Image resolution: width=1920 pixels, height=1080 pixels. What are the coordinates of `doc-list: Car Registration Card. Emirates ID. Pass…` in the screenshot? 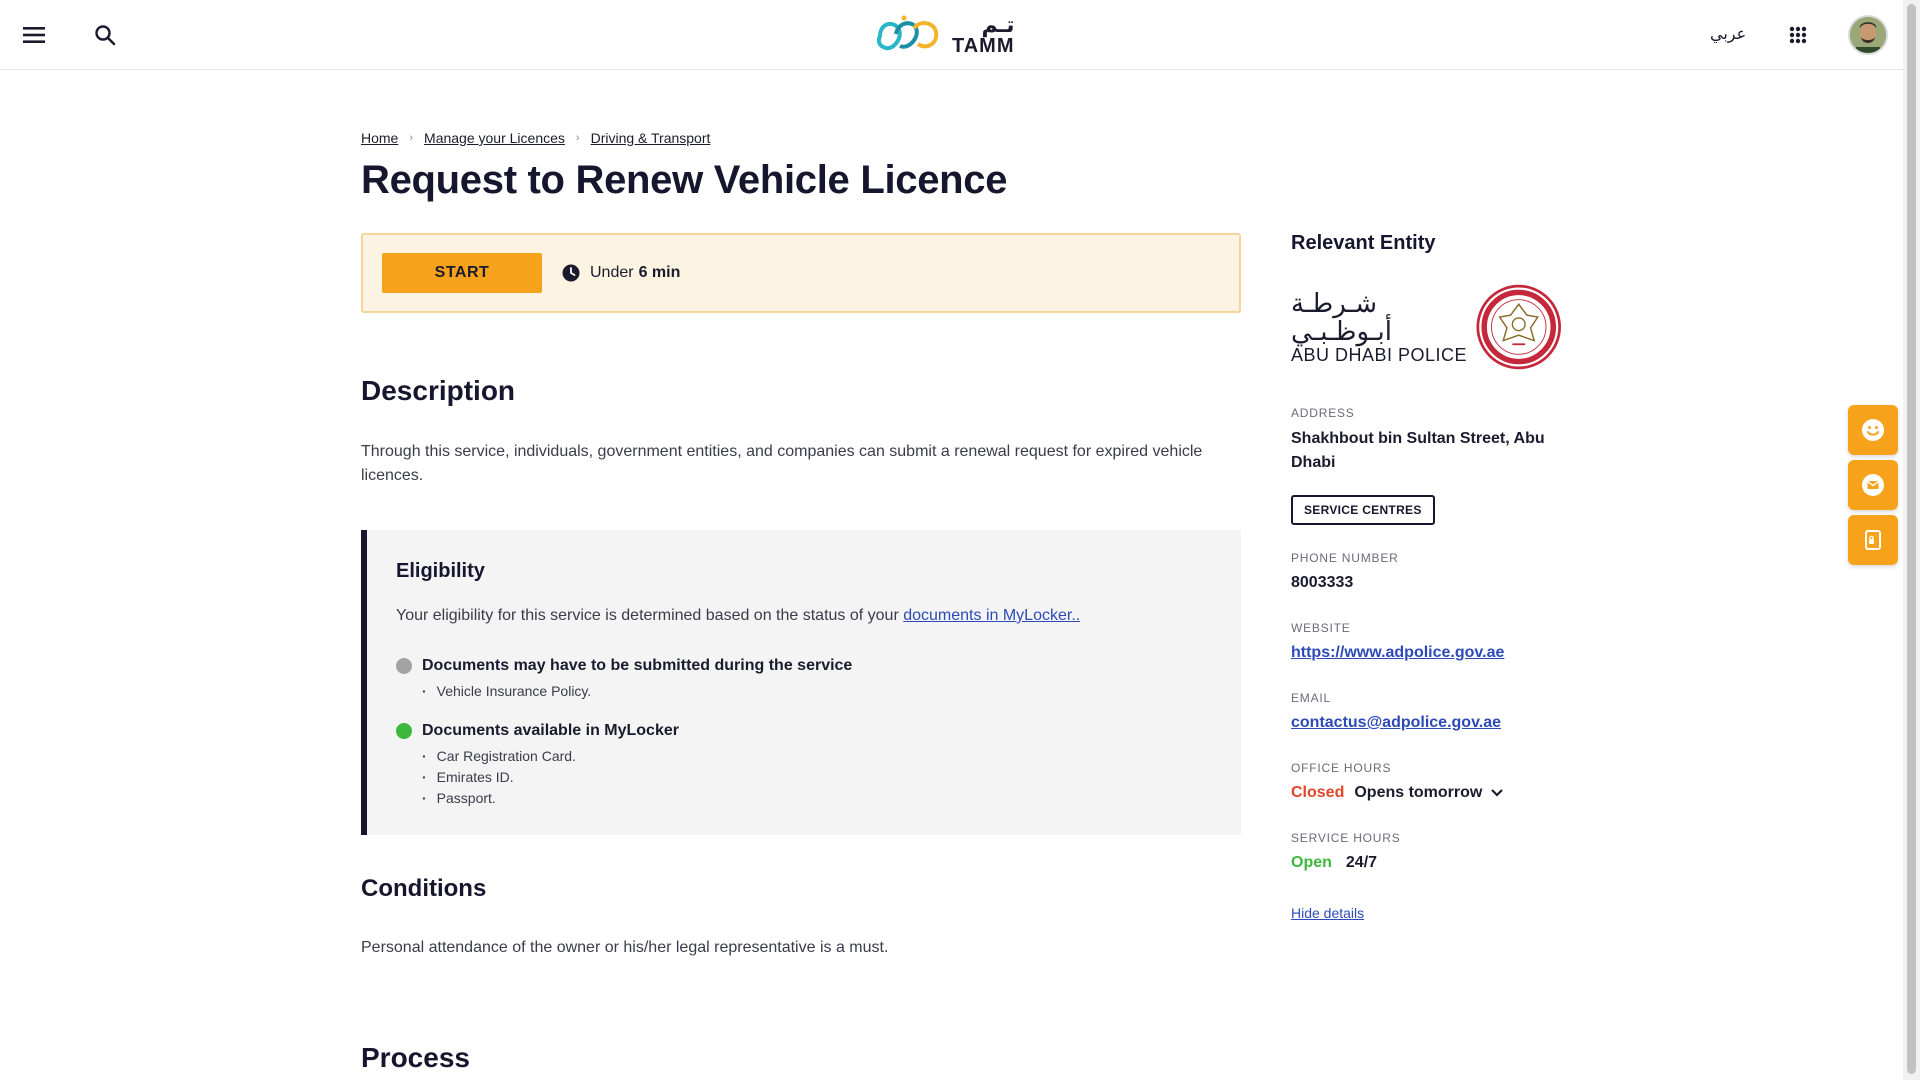 It's located at (831, 777).